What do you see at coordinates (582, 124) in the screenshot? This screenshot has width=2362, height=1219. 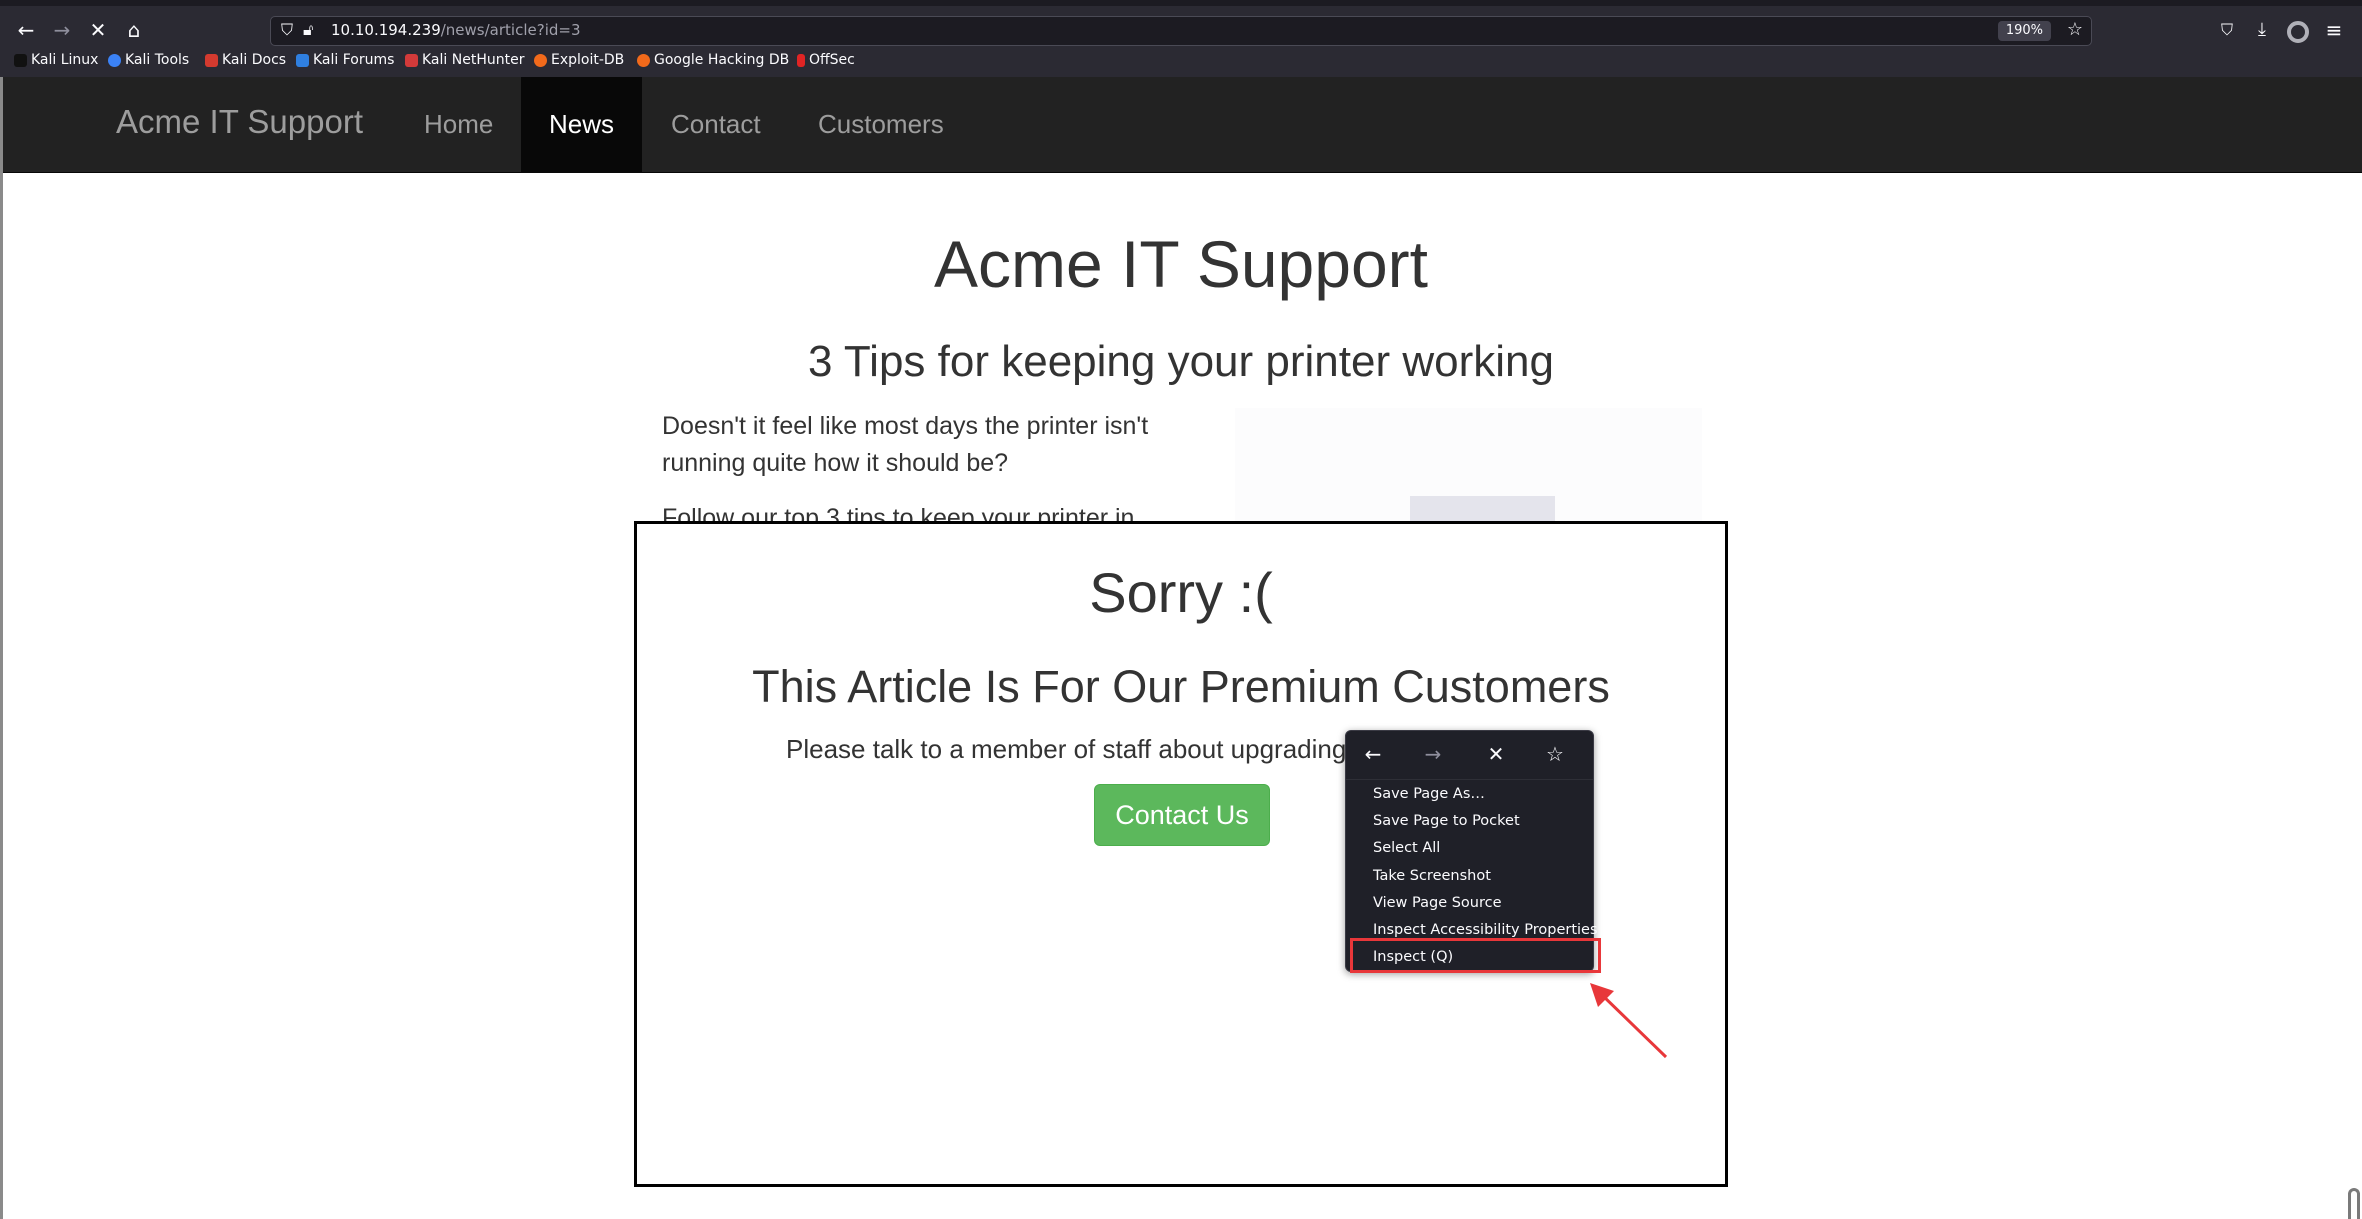 I see `nav-news: News` at bounding box center [582, 124].